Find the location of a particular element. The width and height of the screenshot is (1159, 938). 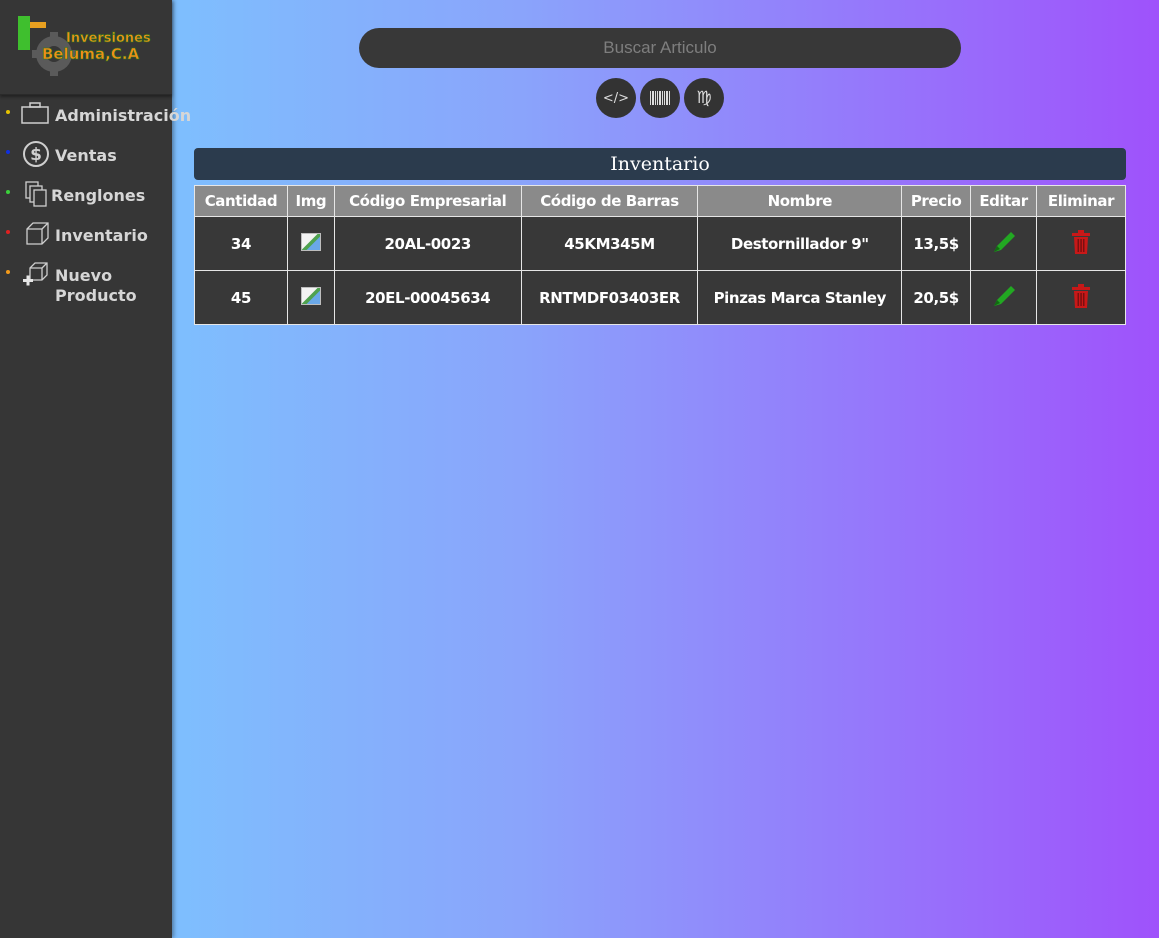

virgo-icon: ♍ is located at coordinates (704, 98).